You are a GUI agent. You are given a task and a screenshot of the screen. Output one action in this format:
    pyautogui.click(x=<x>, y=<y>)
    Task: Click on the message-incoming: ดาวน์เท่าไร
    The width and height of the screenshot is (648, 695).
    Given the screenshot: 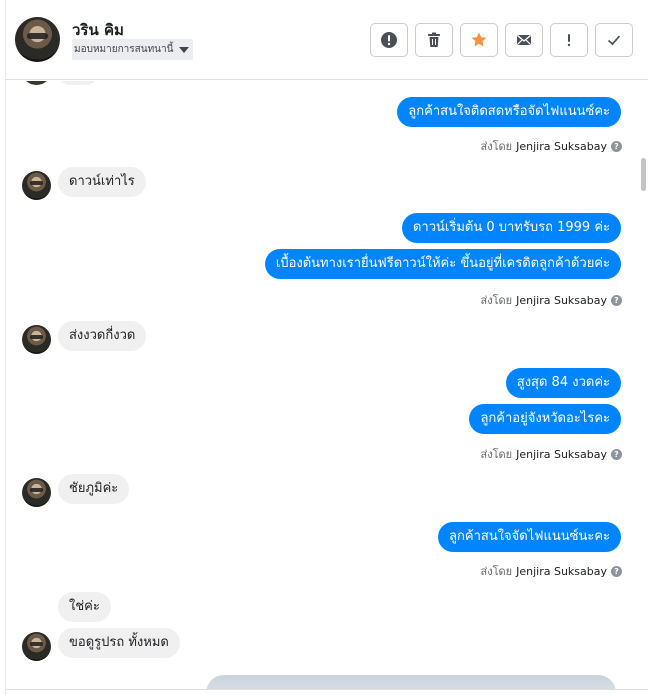 What is the action you would take?
    pyautogui.click(x=102, y=182)
    